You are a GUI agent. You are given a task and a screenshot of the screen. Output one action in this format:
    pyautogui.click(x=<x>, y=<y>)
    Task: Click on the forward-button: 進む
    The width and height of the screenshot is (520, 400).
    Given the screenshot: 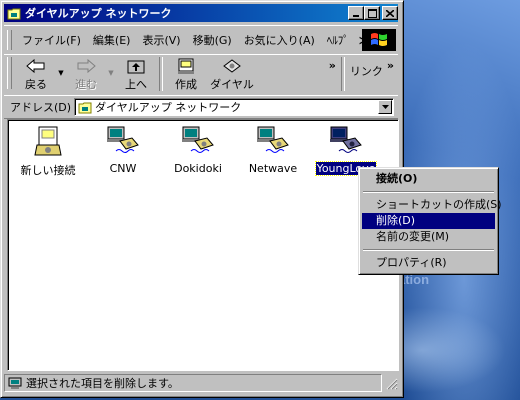 What is the action you would take?
    pyautogui.click(x=86, y=74)
    